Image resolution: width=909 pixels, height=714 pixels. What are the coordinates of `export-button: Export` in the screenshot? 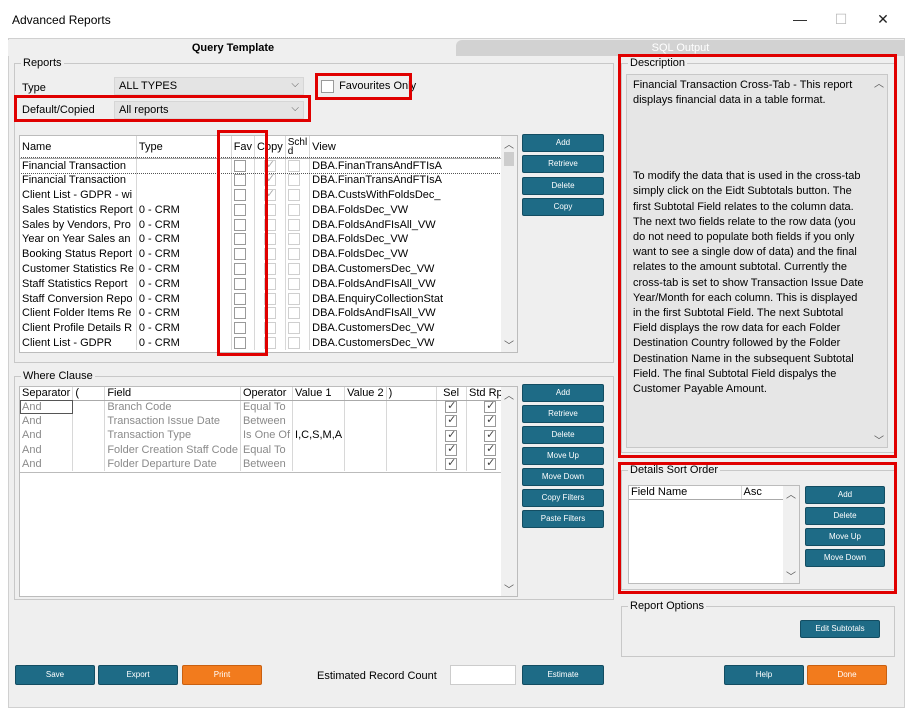 It's located at (138, 675).